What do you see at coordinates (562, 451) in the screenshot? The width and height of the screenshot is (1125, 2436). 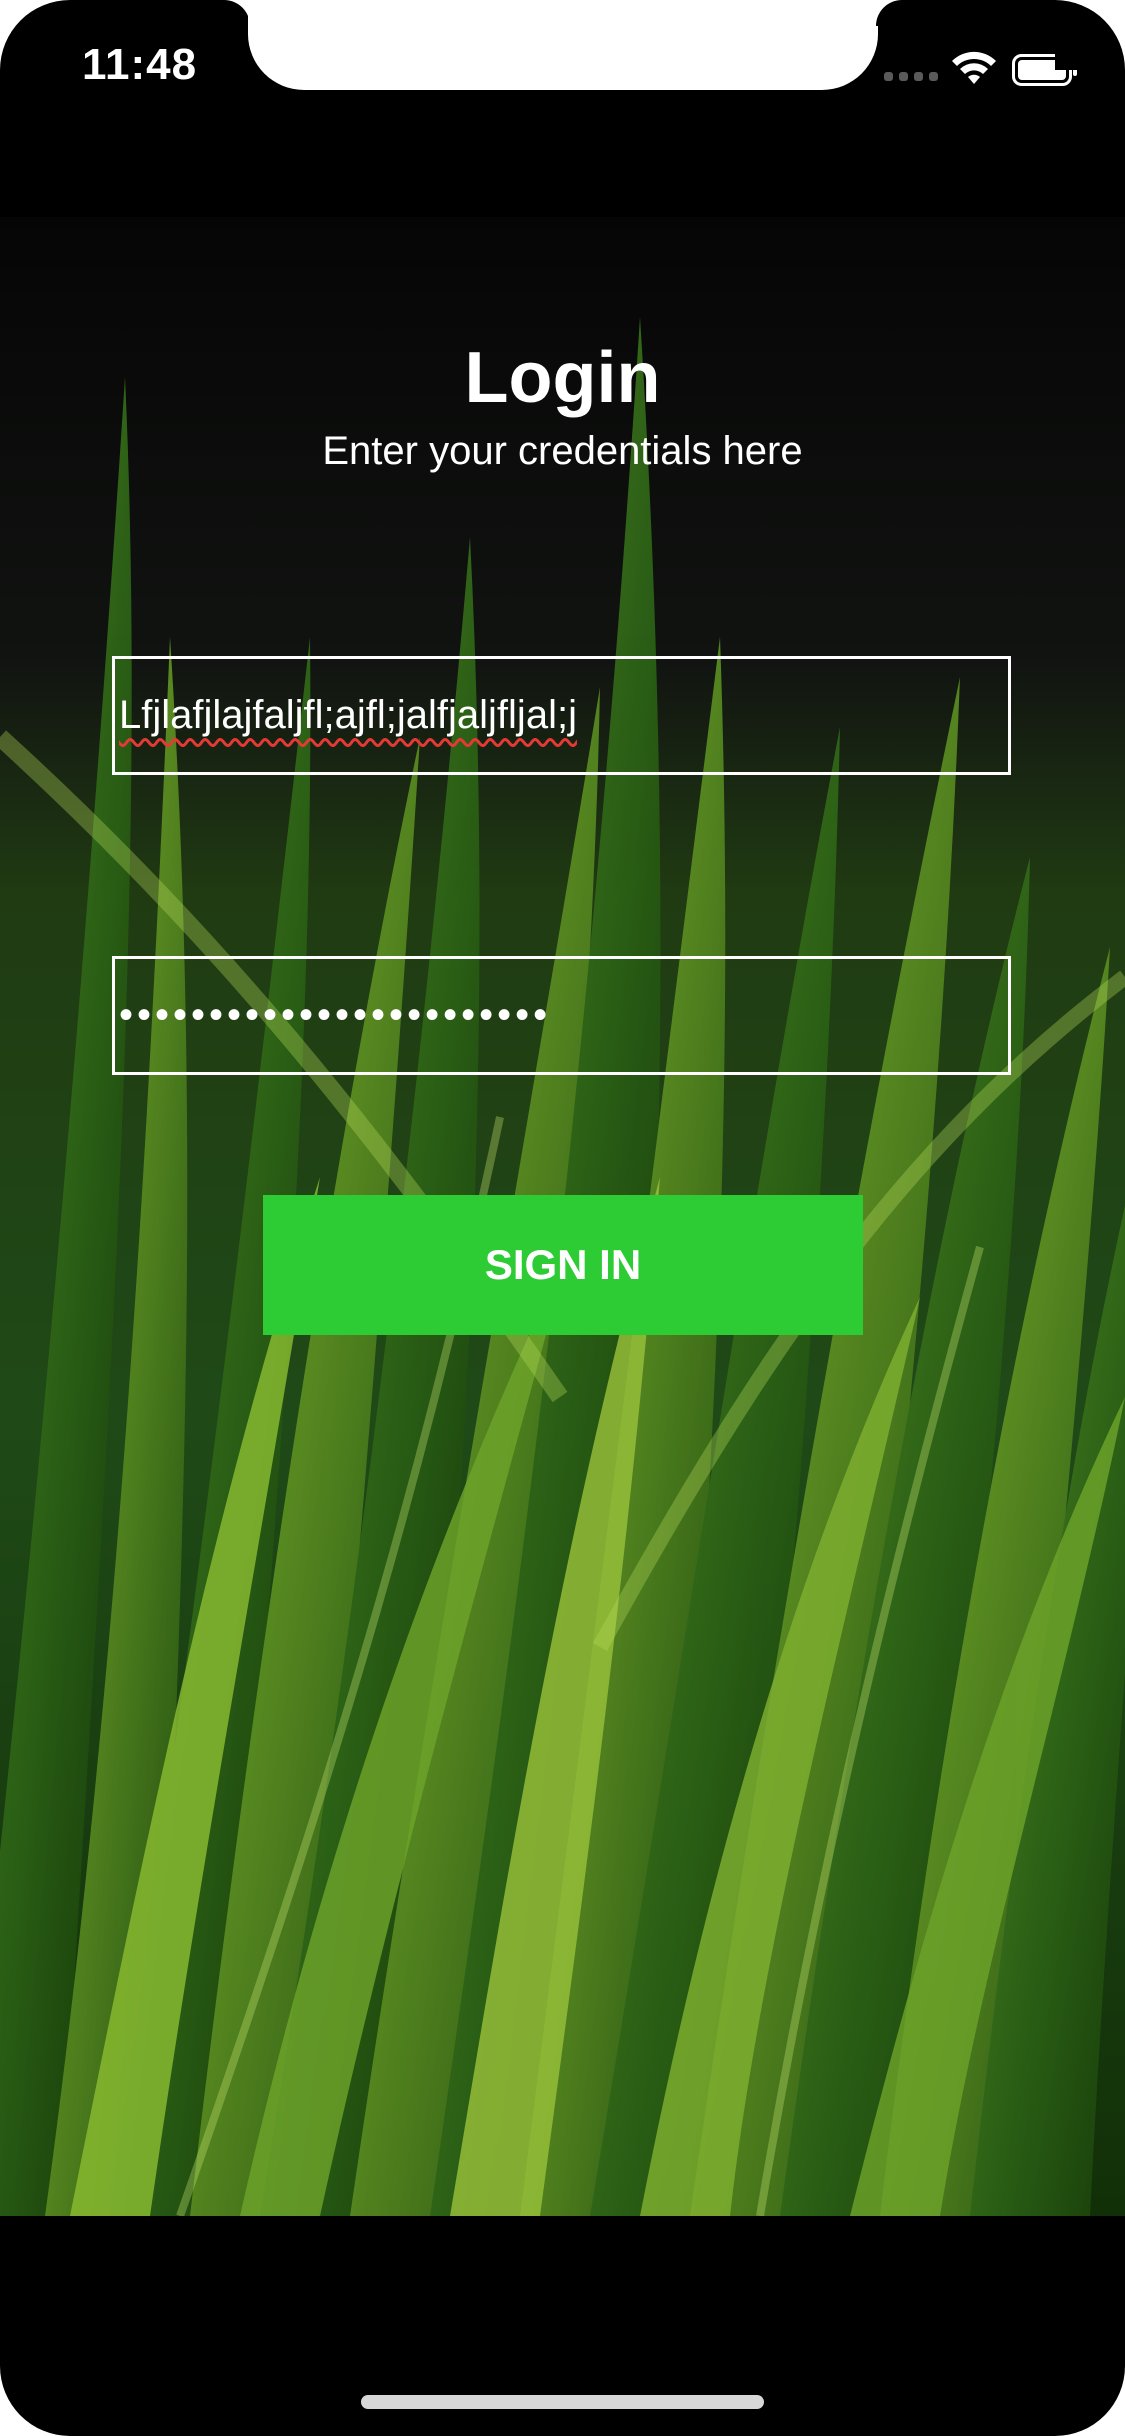 I see `login-subtitle: Enter your credentials here` at bounding box center [562, 451].